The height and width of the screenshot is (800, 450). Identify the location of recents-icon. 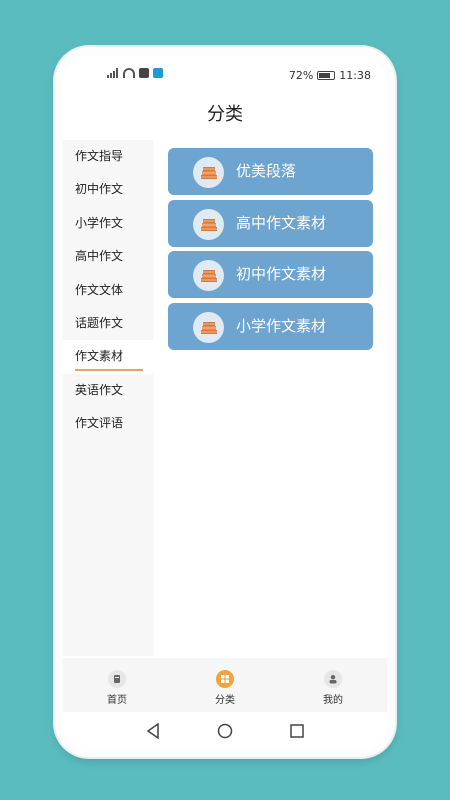
(297, 731).